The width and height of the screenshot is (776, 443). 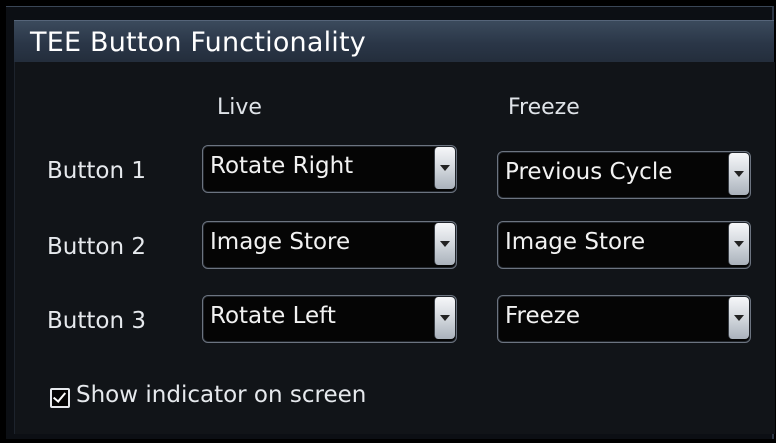 What do you see at coordinates (96, 321) in the screenshot?
I see `row-label-button-3: Button 3` at bounding box center [96, 321].